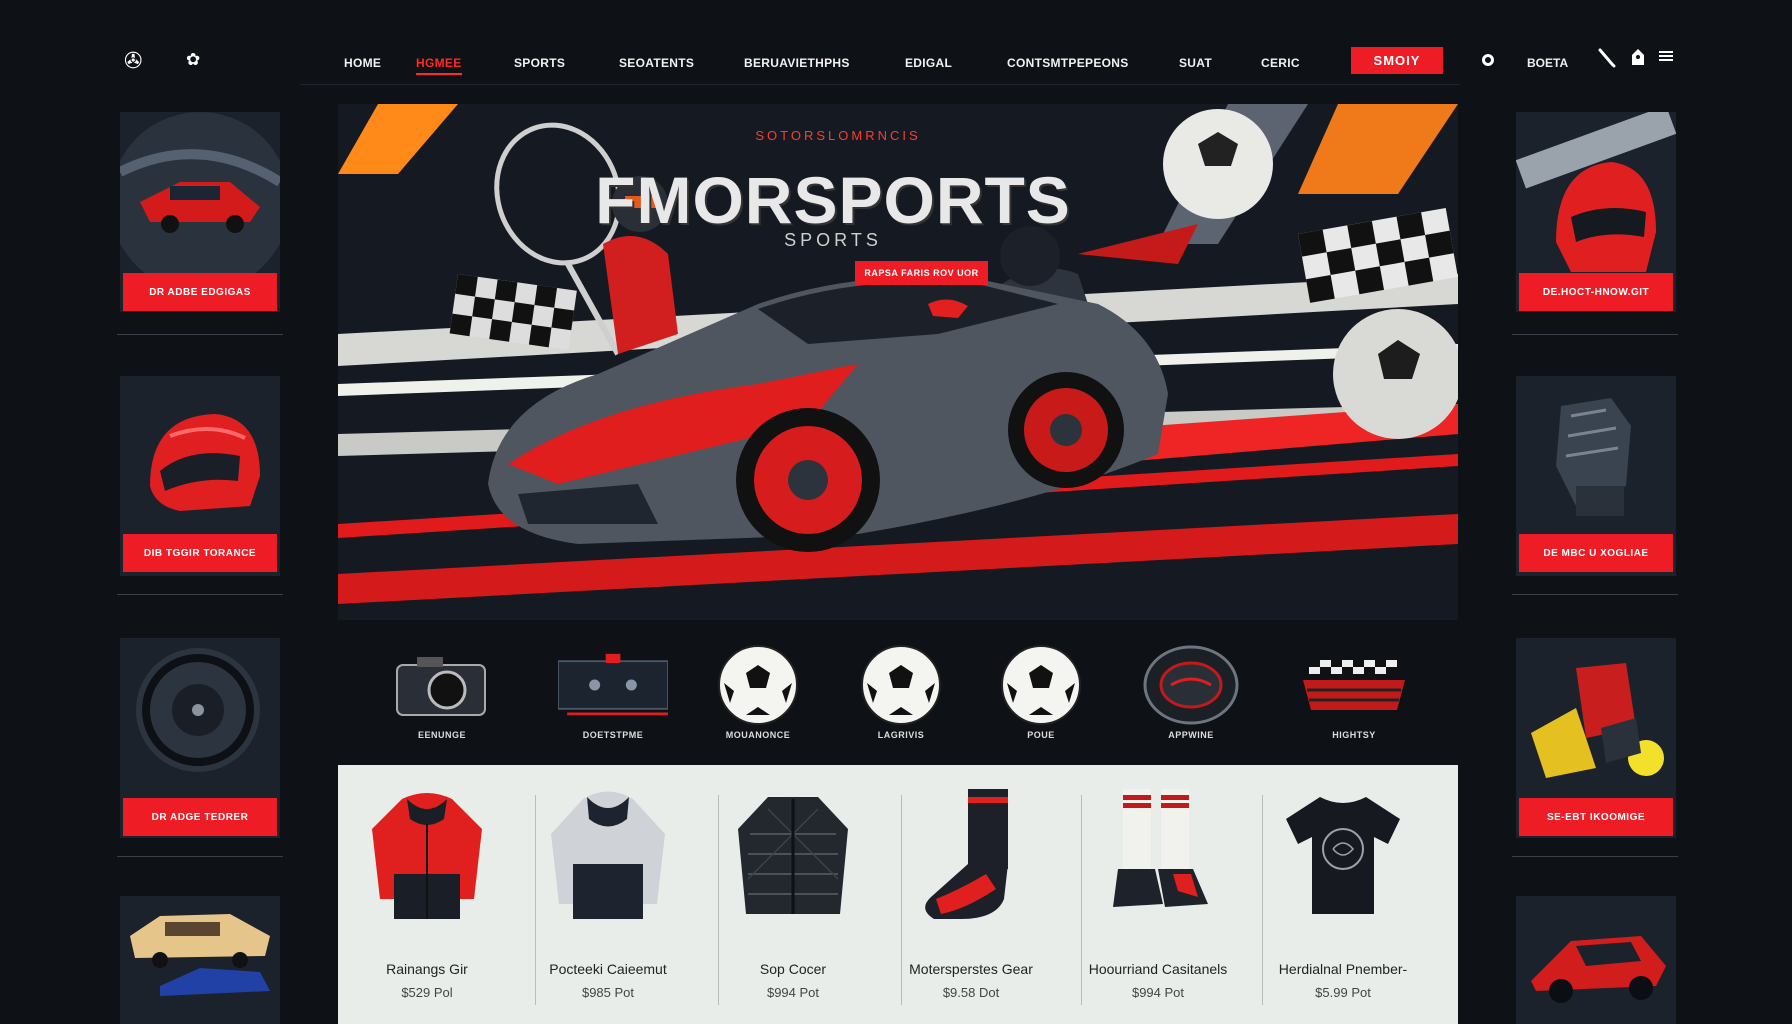  What do you see at coordinates (1666, 58) in the screenshot?
I see `menu-icon` at bounding box center [1666, 58].